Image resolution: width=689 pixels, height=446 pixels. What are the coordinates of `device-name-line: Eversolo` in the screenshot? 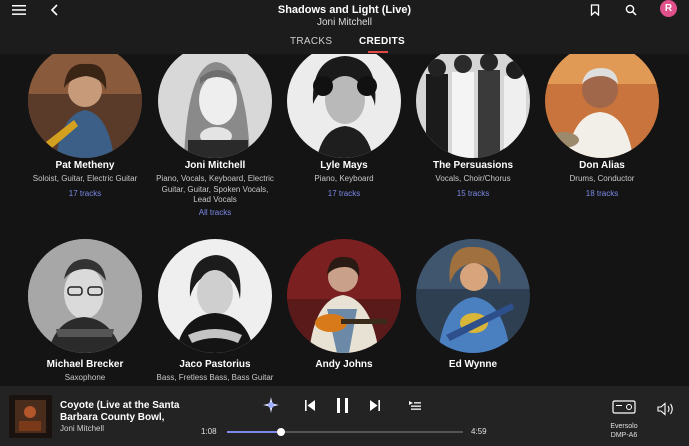 It's located at (624, 426).